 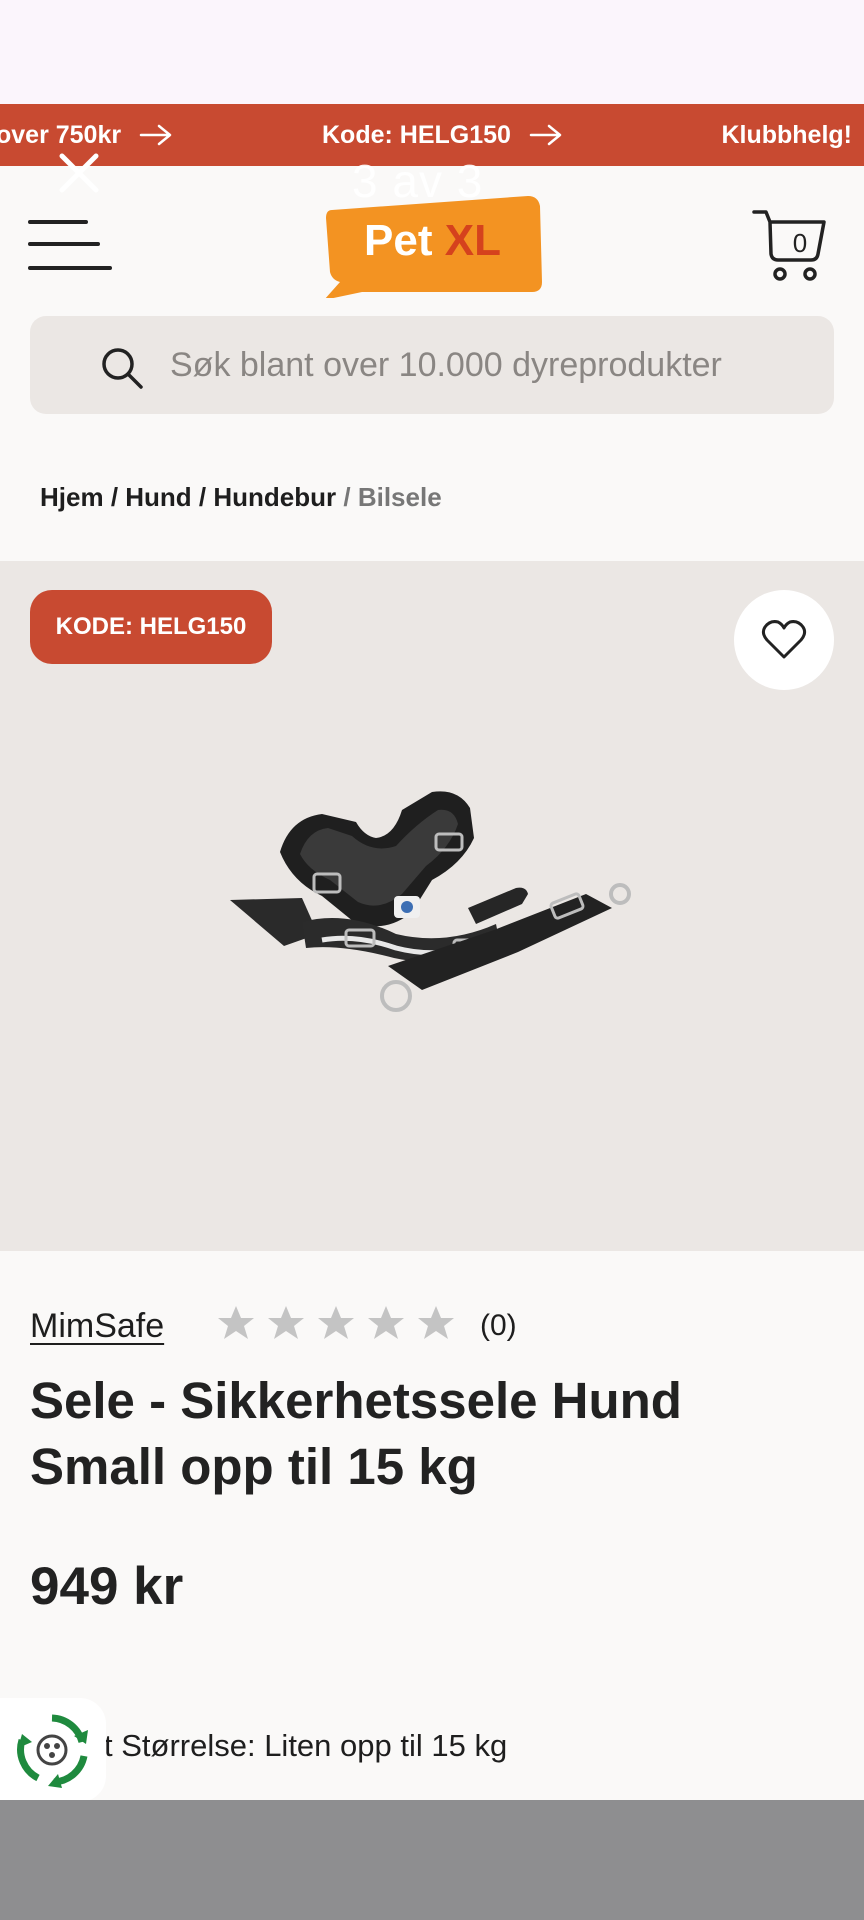 I want to click on promo-text: Kode: HELG150, so click(x=416, y=134).